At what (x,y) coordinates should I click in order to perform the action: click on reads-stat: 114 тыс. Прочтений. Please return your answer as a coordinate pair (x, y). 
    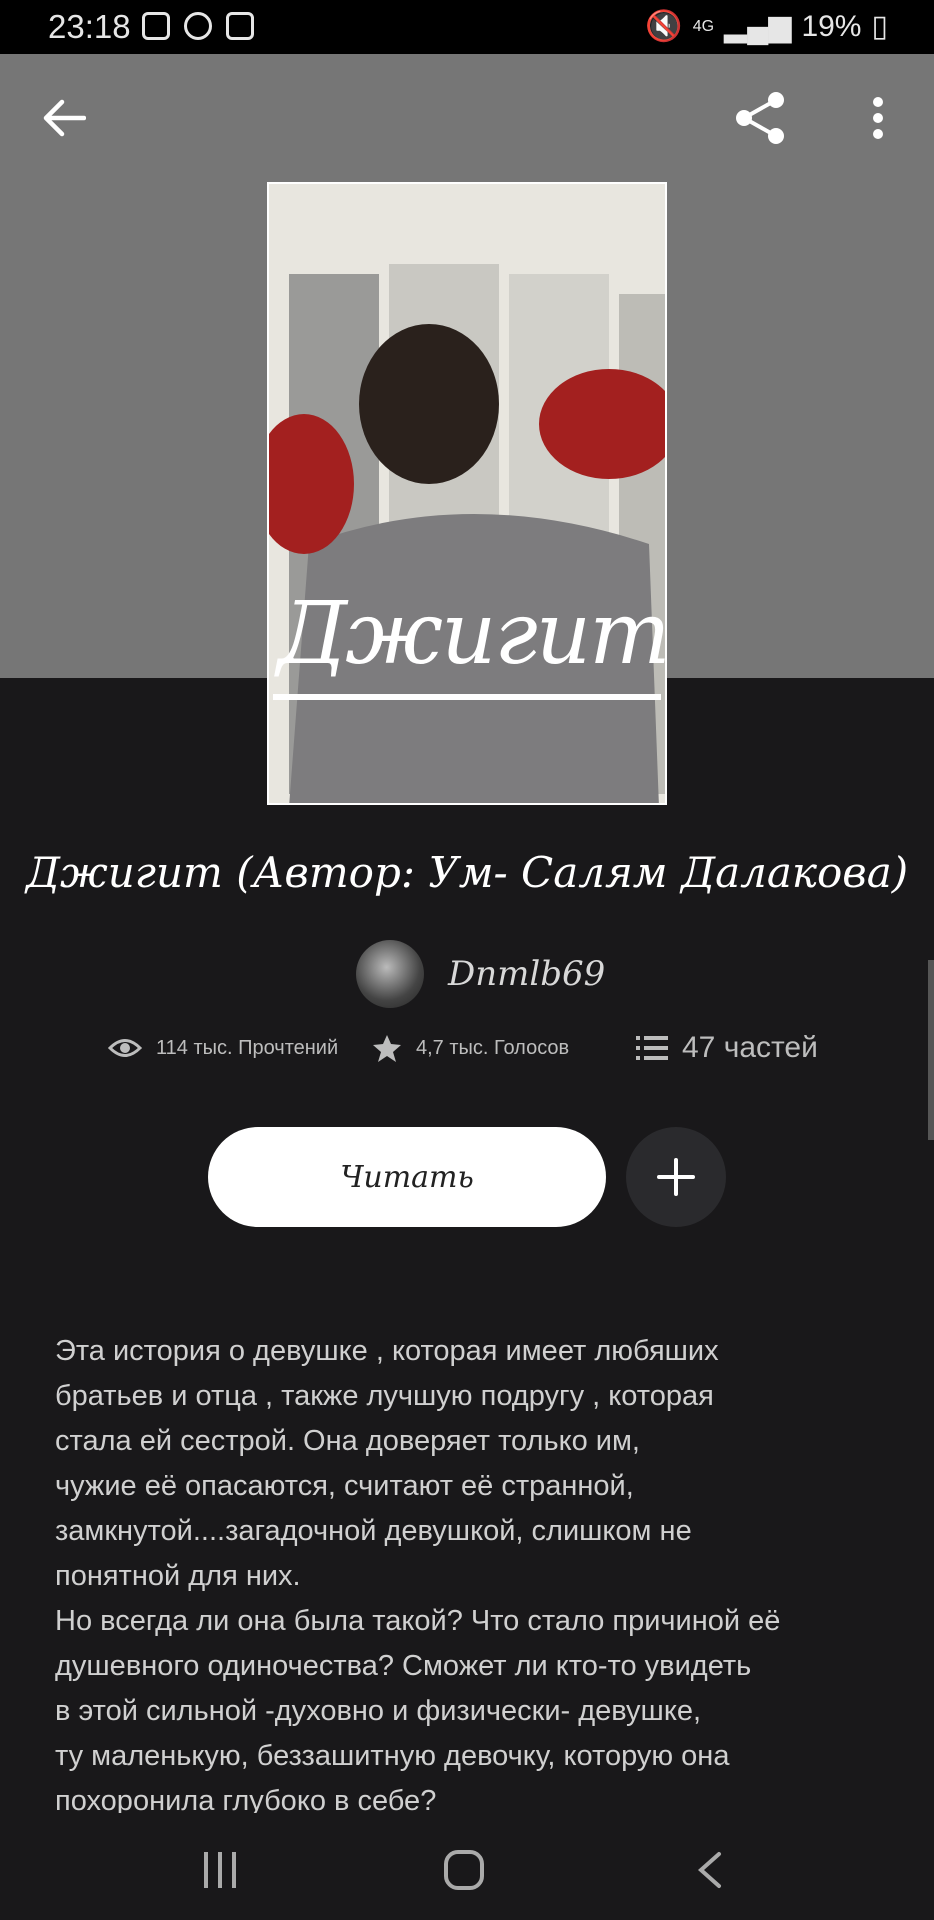
    Looking at the image, I should click on (223, 1048).